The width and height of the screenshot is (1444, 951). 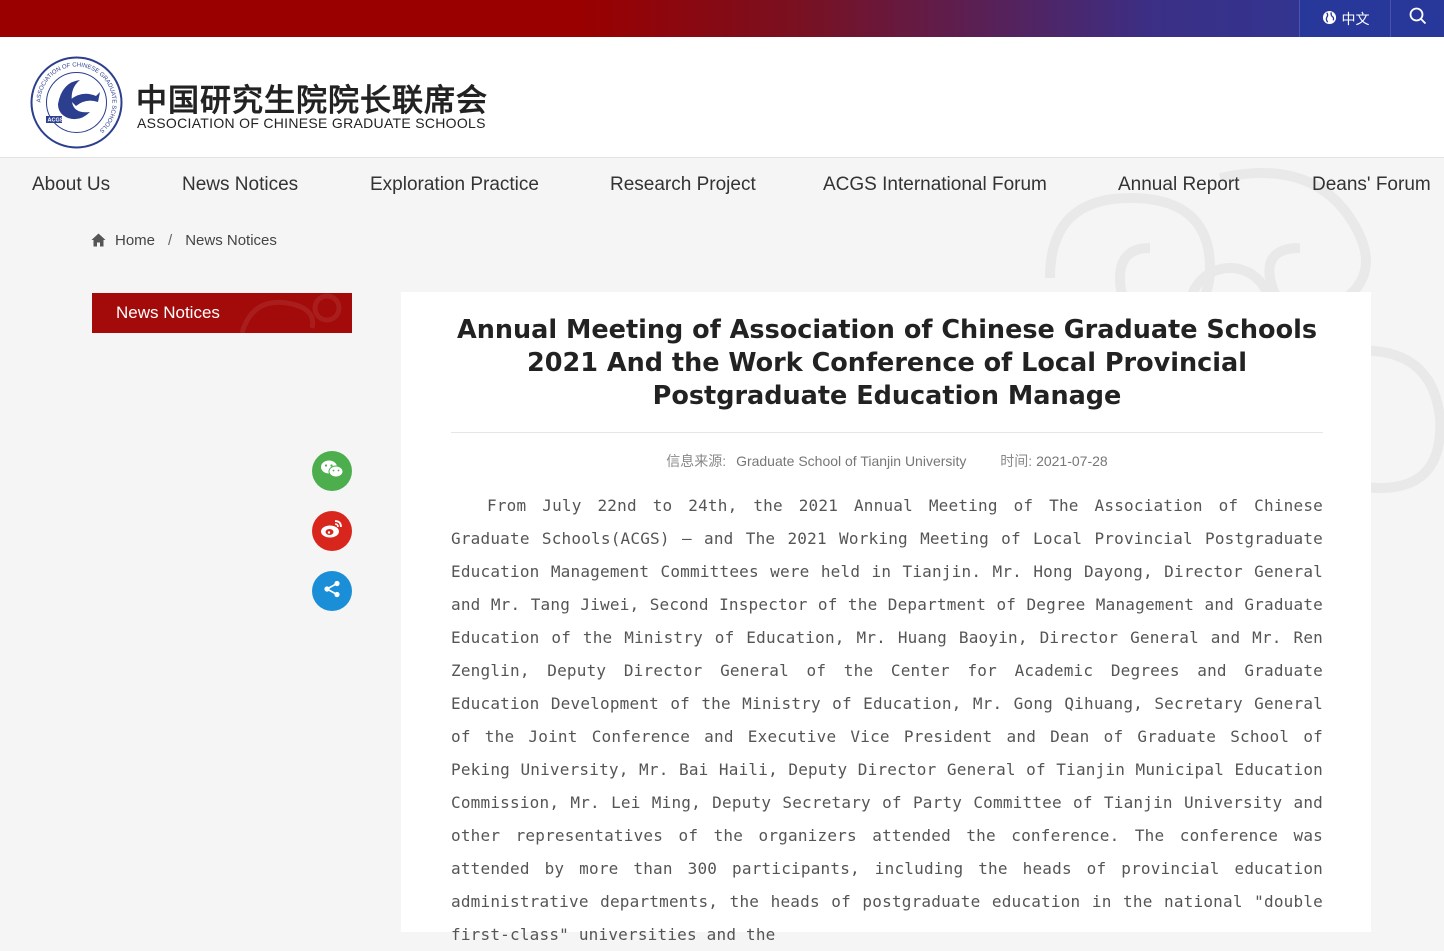 I want to click on nav-deans-forum: Deans' Forum, so click(x=1371, y=185).